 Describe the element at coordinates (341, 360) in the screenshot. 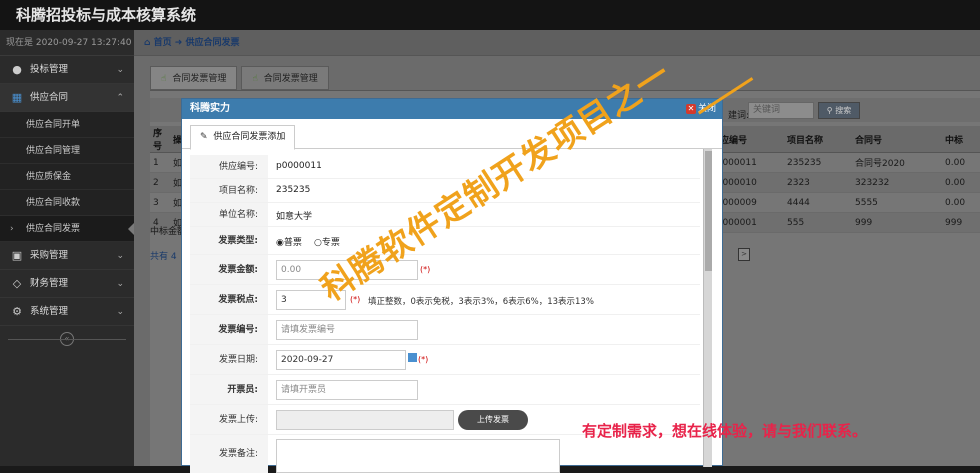

I see `invoice-date-input: 2020-09-27` at that location.